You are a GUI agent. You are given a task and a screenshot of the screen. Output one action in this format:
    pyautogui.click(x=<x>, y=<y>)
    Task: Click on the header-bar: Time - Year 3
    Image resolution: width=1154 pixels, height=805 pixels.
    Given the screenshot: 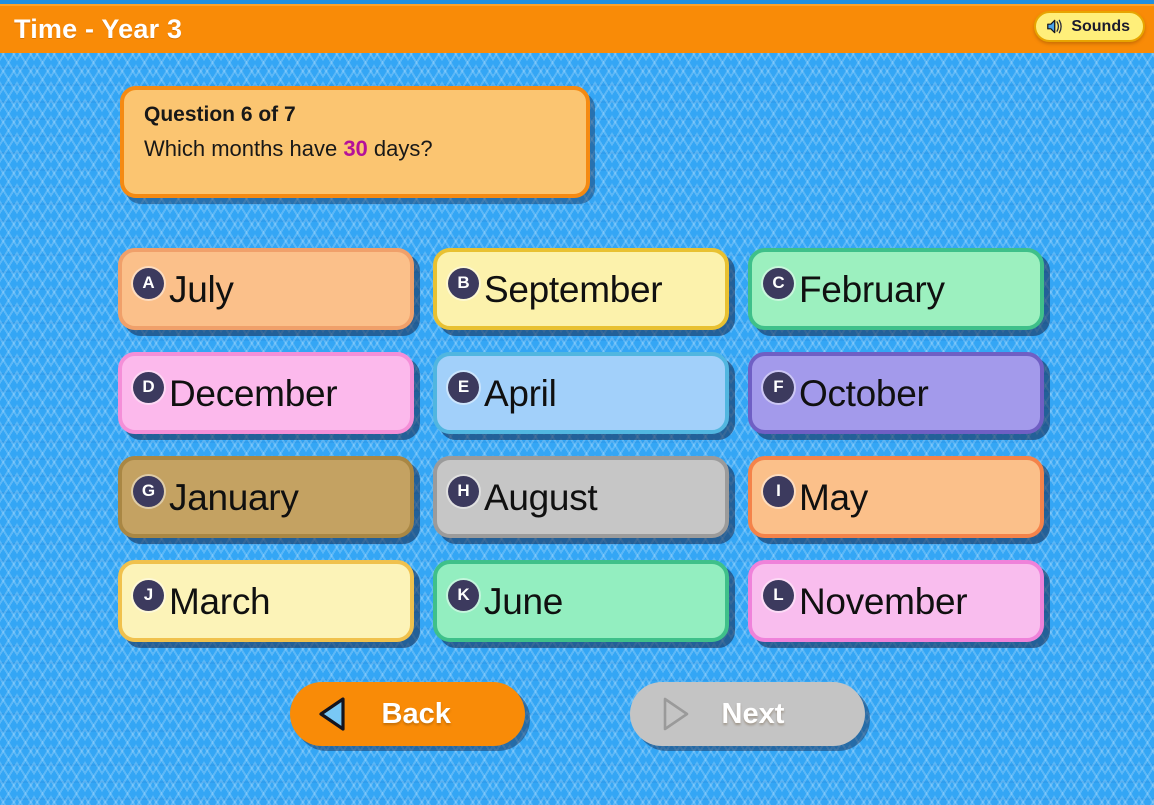 What is the action you would take?
    pyautogui.click(x=577, y=28)
    